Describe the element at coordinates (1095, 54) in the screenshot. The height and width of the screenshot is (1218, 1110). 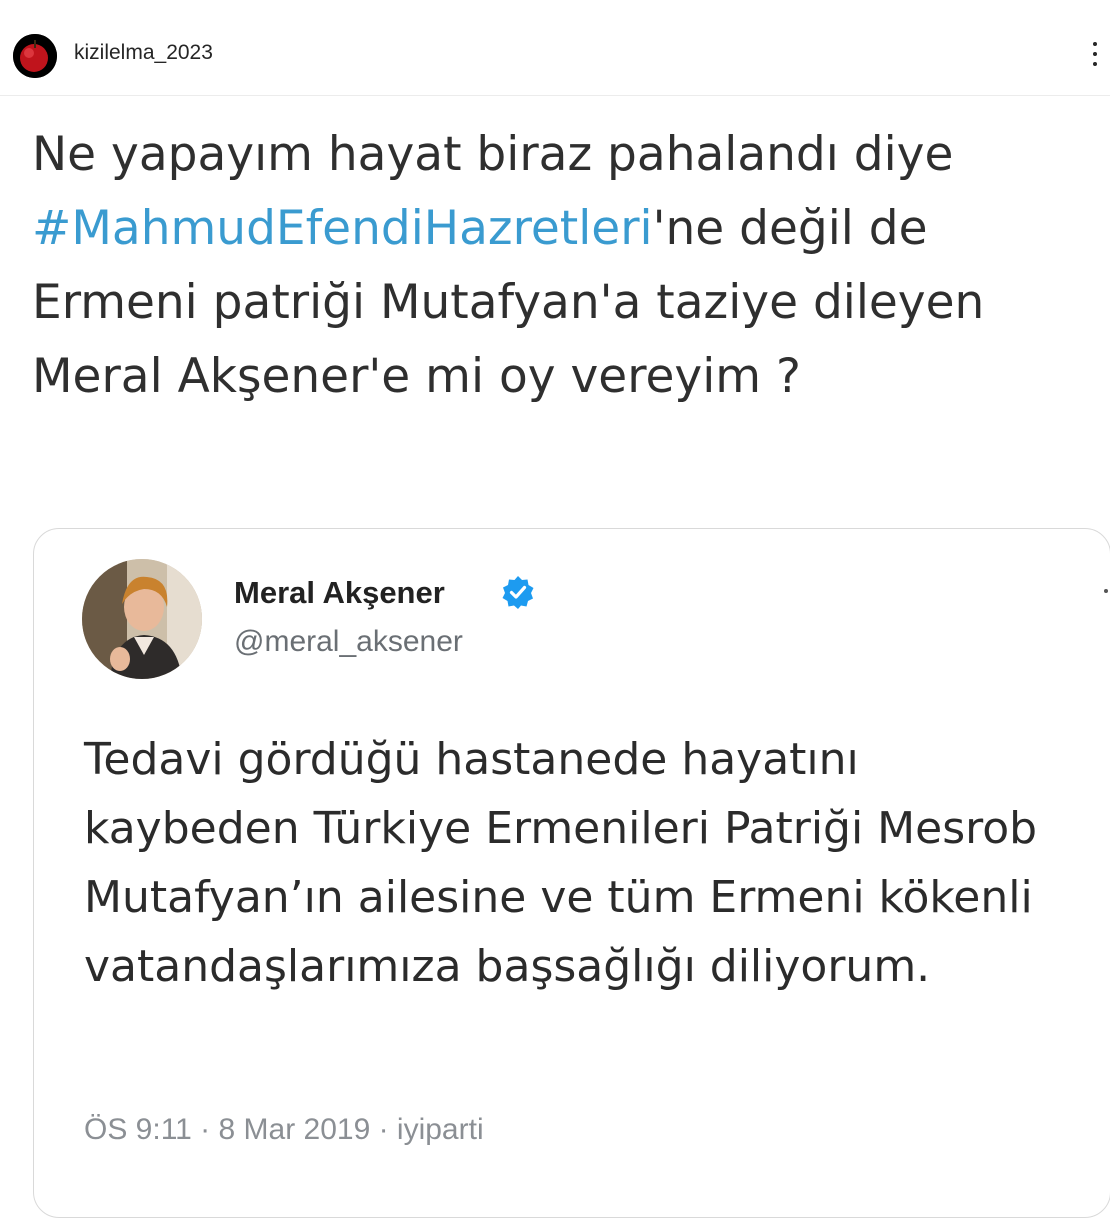
I see `more-options-icon` at that location.